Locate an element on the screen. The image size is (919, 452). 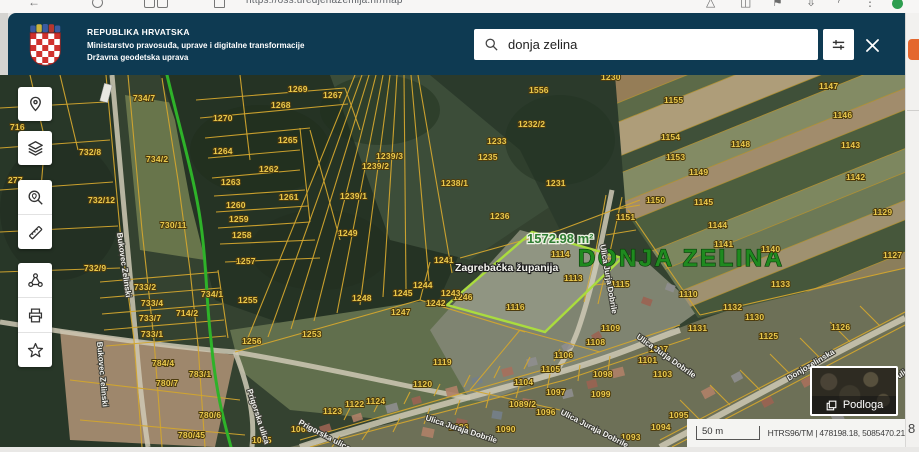
parcel-label: 1232/2 is located at coordinates (531, 124).